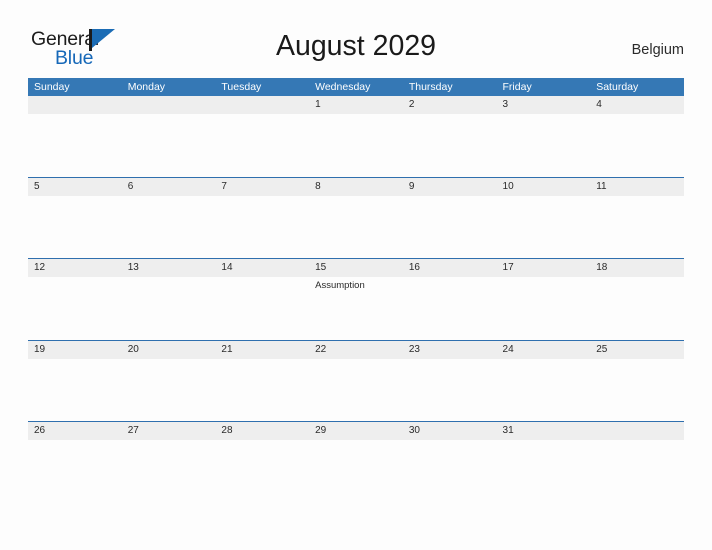 The width and height of the screenshot is (712, 550). I want to click on day-number: 31, so click(544, 431).